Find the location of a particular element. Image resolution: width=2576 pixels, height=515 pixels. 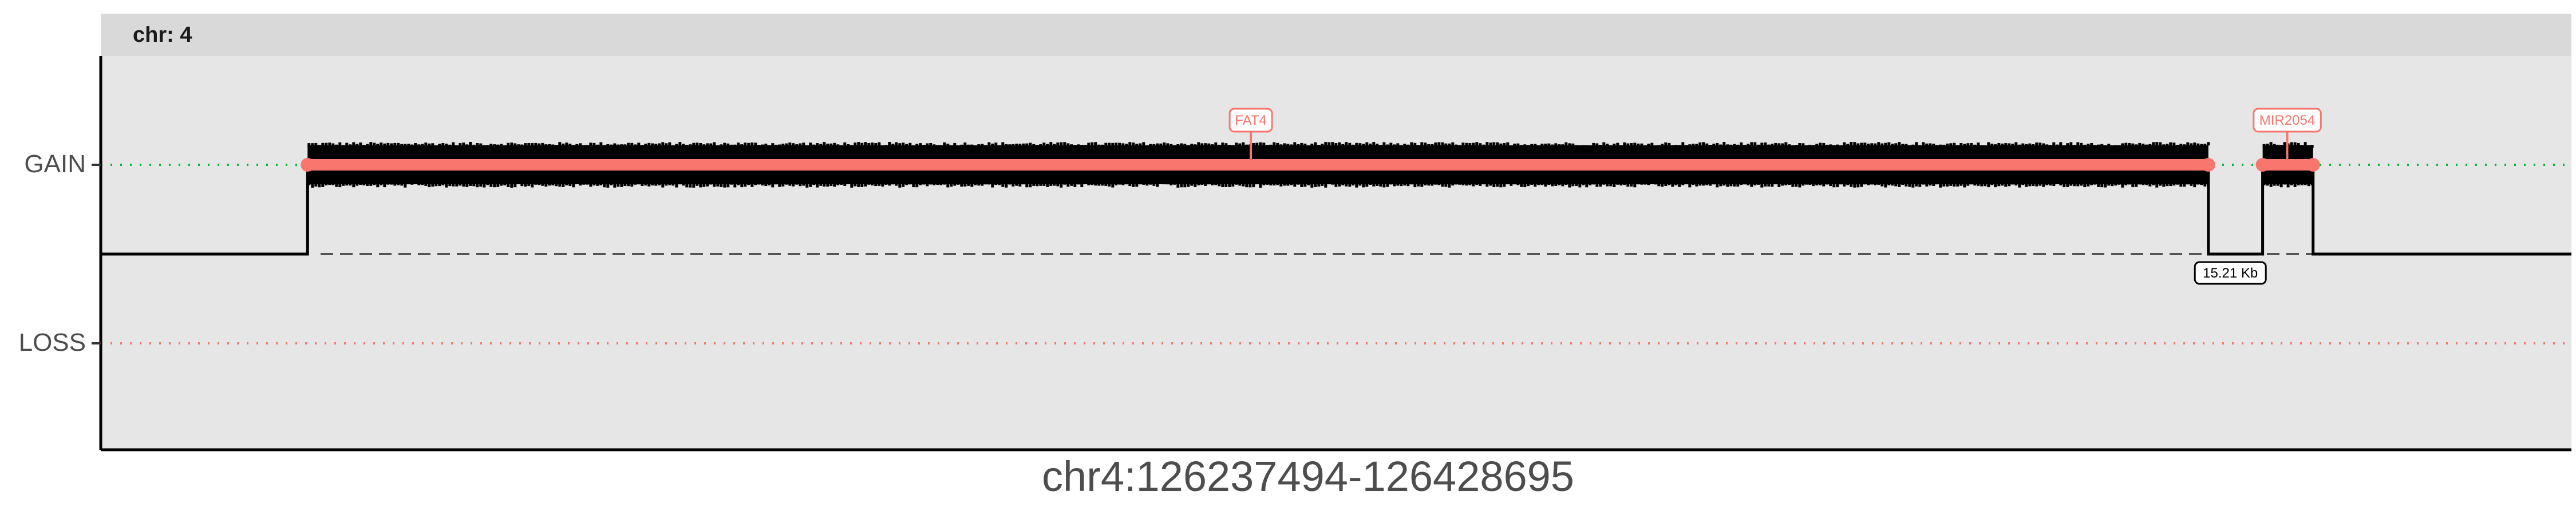

gap-label: 15.21 Kb is located at coordinates (2230, 273).